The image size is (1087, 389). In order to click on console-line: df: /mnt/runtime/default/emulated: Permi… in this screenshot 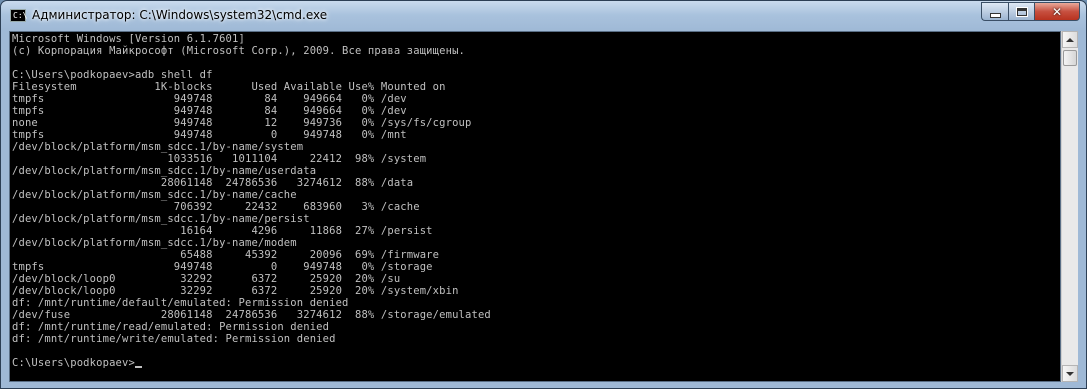, I will do `click(180, 303)`.